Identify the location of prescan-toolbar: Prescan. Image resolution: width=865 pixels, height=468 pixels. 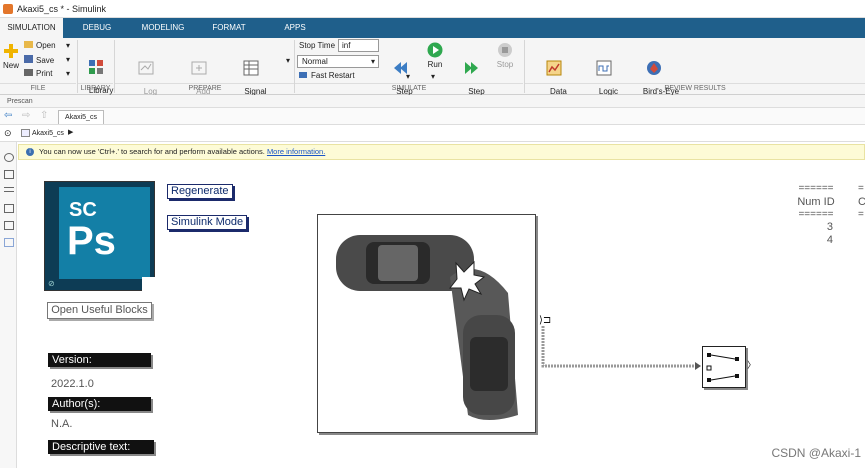
(432, 101).